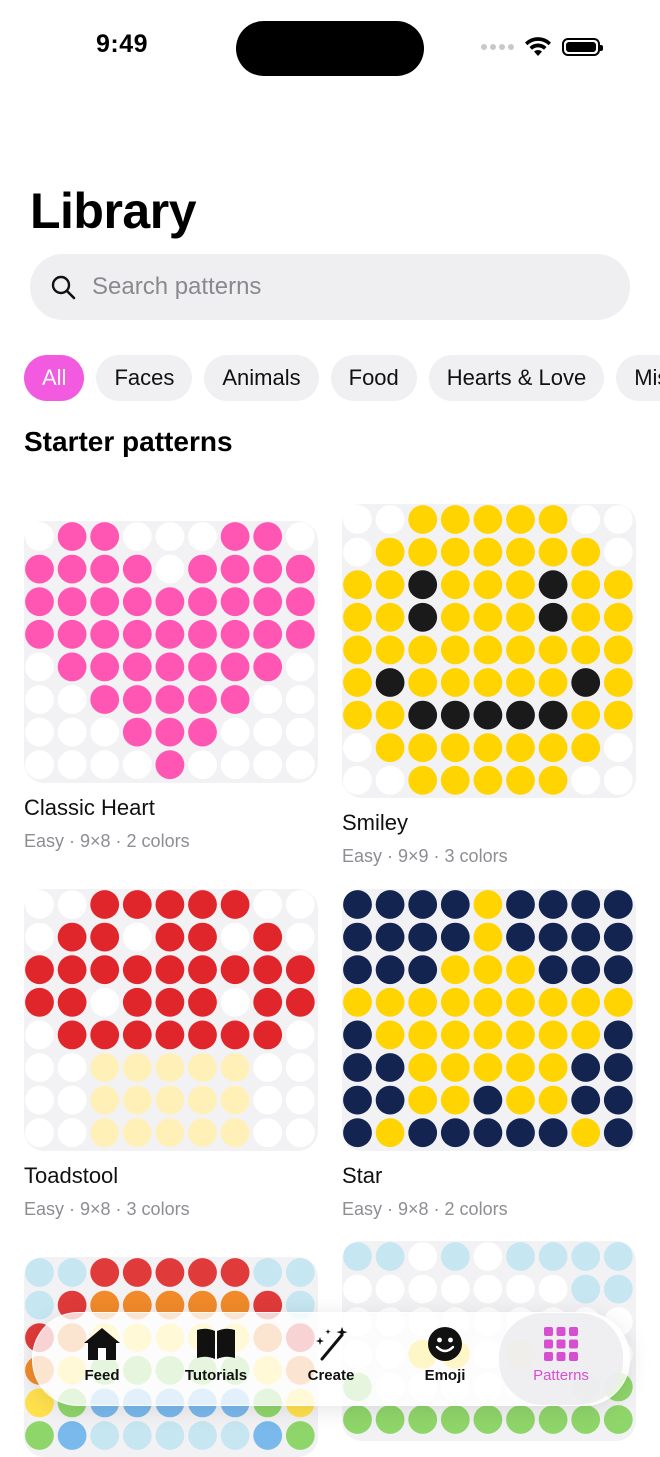 The image size is (660, 1457). I want to click on tab-emoji: Emoji, so click(445, 1359).